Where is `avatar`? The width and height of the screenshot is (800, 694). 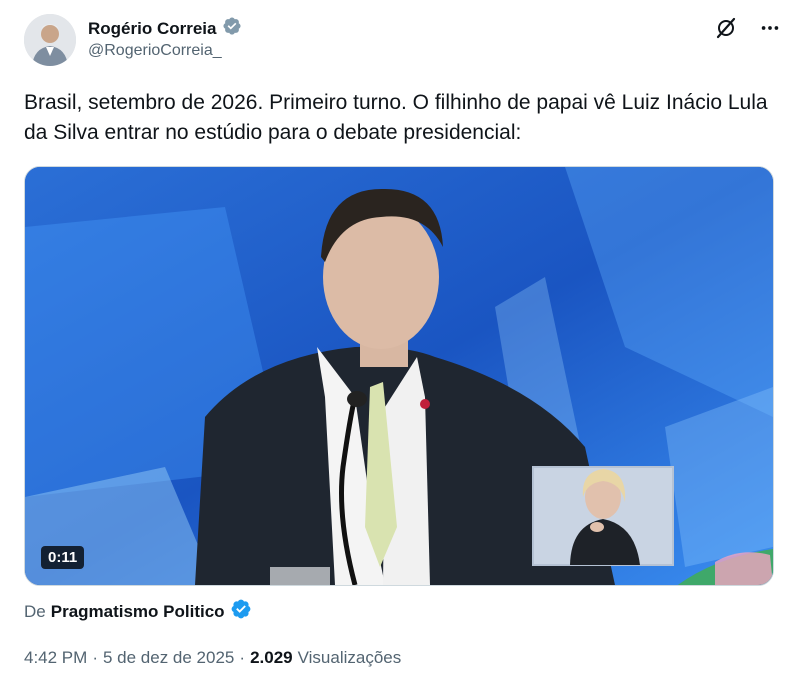
avatar is located at coordinates (50, 40).